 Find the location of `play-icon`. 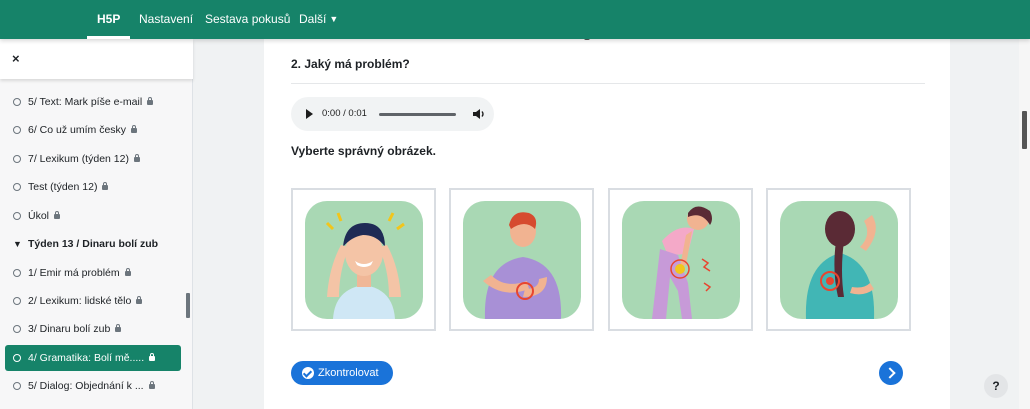

play-icon is located at coordinates (309, 114).